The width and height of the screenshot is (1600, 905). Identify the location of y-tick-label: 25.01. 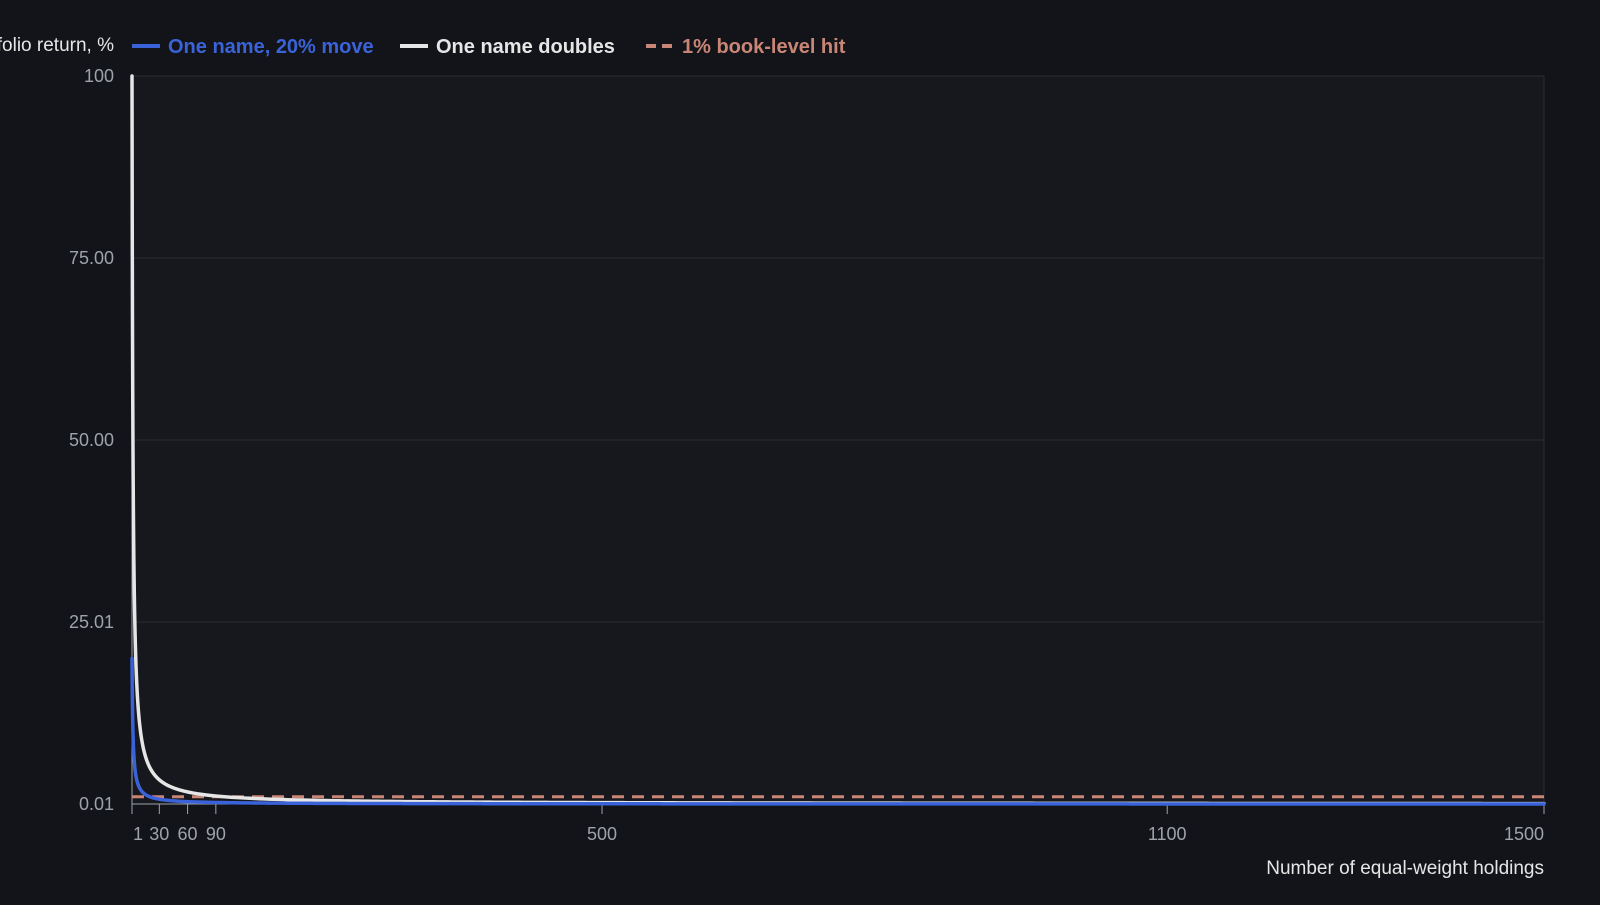
(91, 622).